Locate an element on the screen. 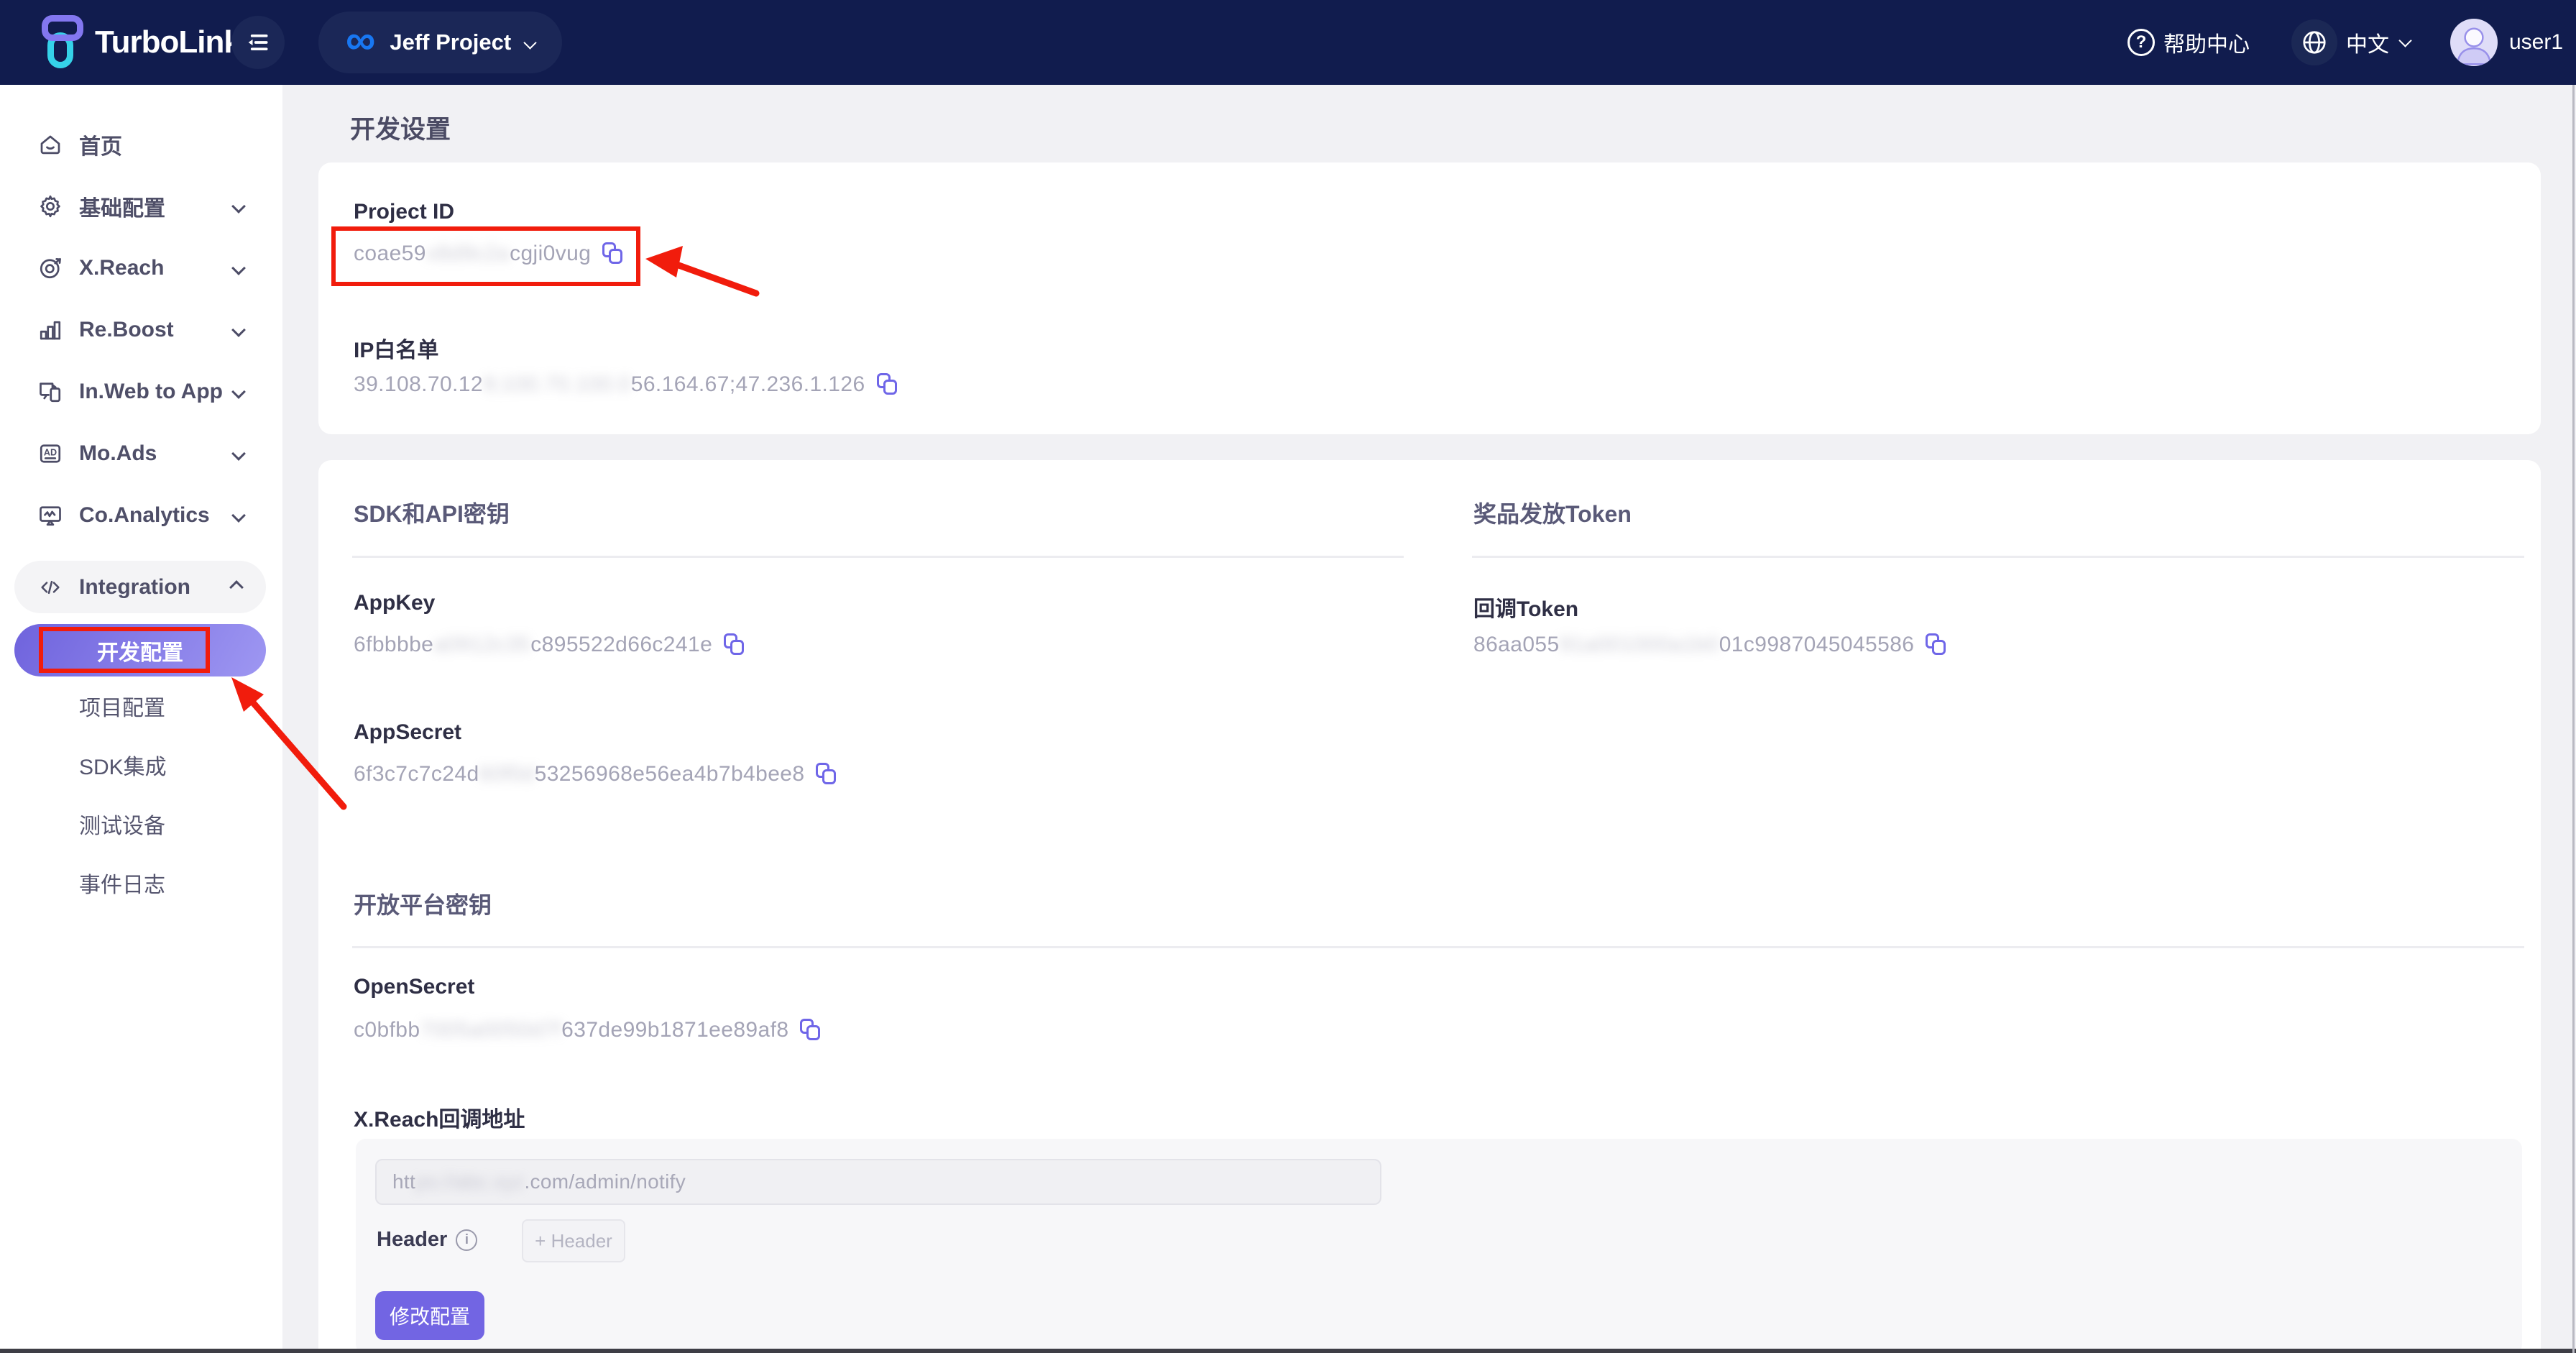  sidebar-item-home: 首页 is located at coordinates (141, 144).